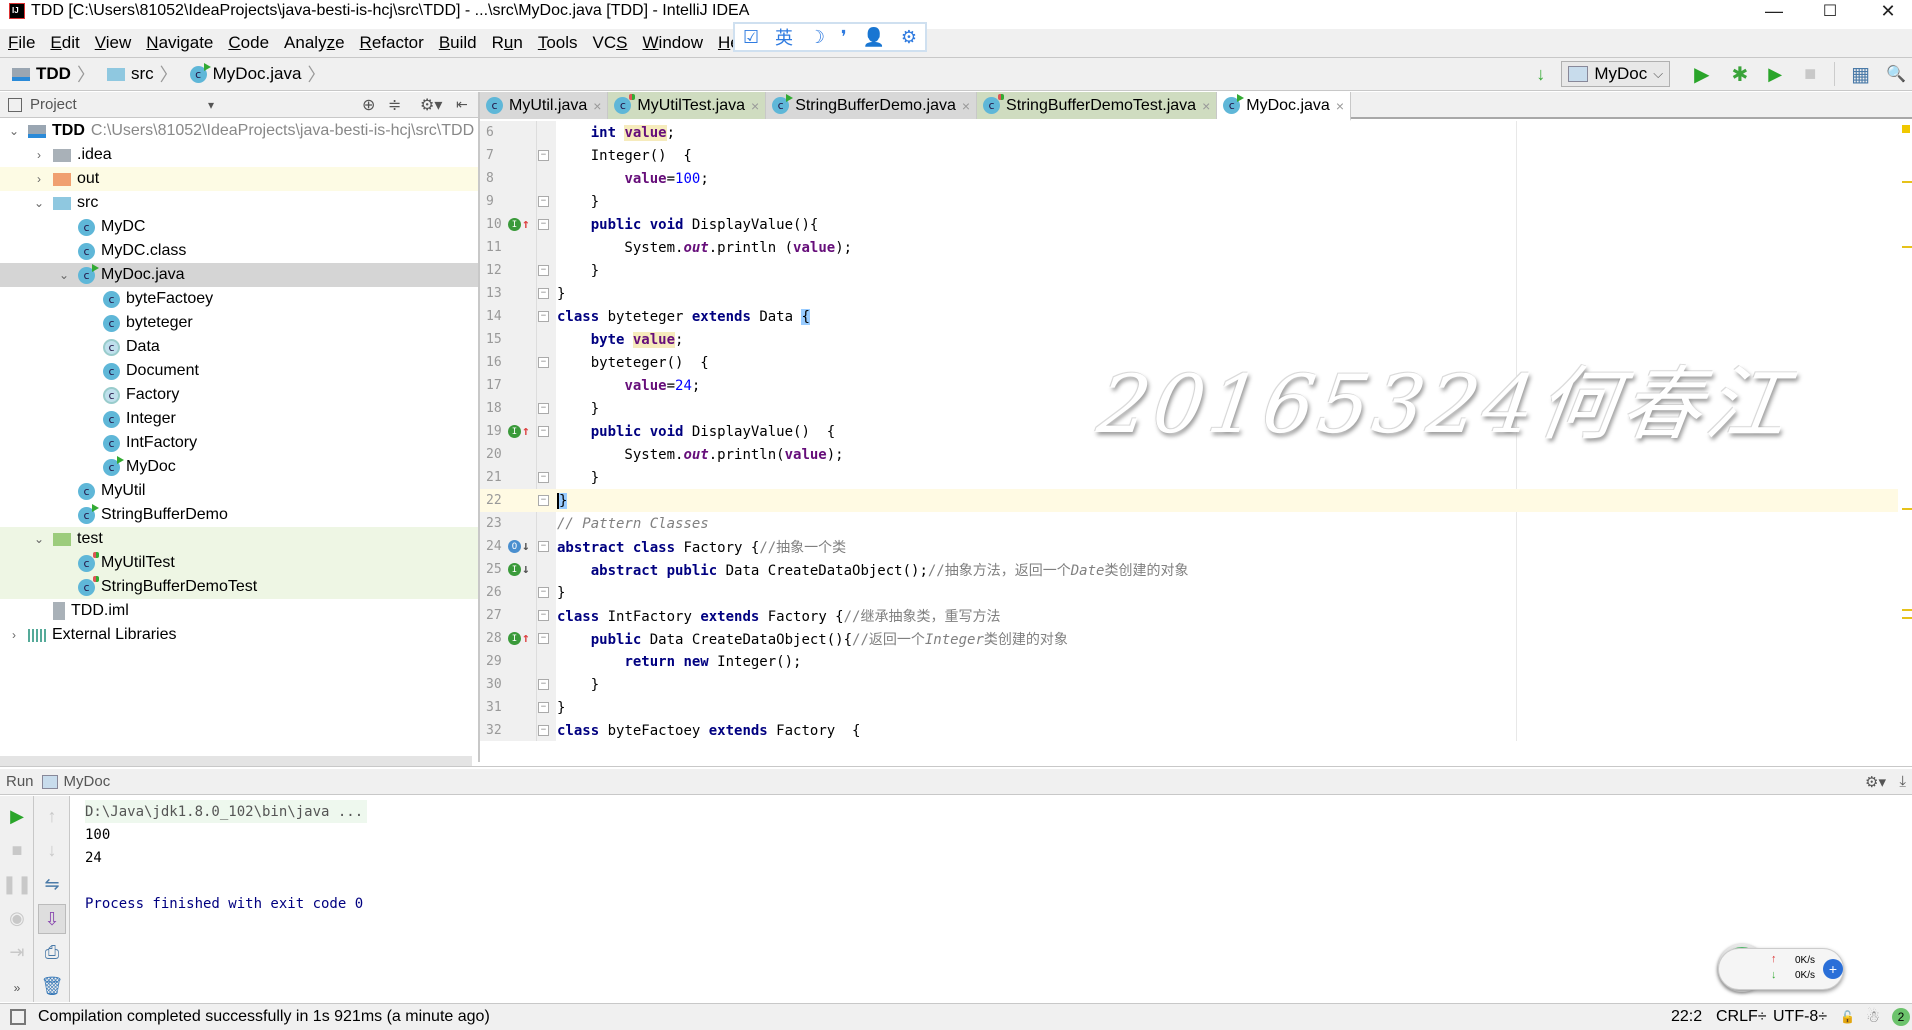  Describe the element at coordinates (1196, 155) in the screenshot. I see `code-line: 7 − Integer() {` at that location.